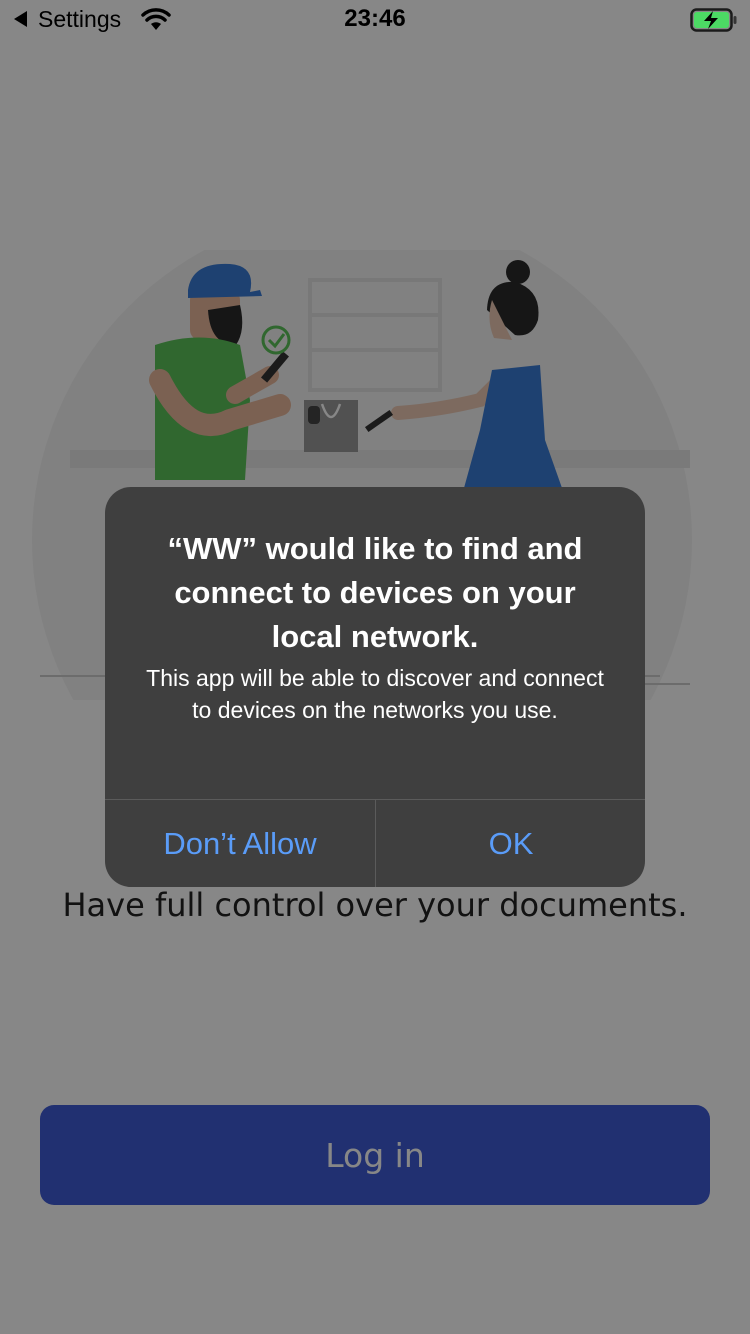  Describe the element at coordinates (240, 843) in the screenshot. I see `dont-allow-button: Don’t Allow` at that location.